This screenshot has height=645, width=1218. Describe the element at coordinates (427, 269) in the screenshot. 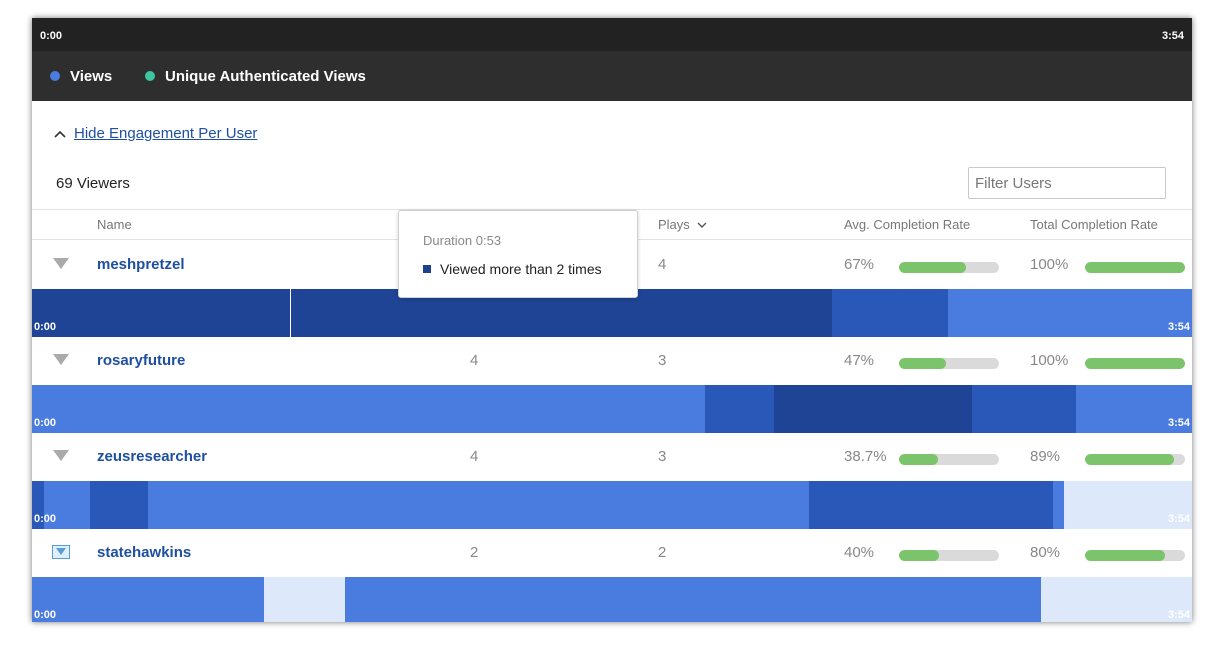

I see `square-swatch-icon` at that location.